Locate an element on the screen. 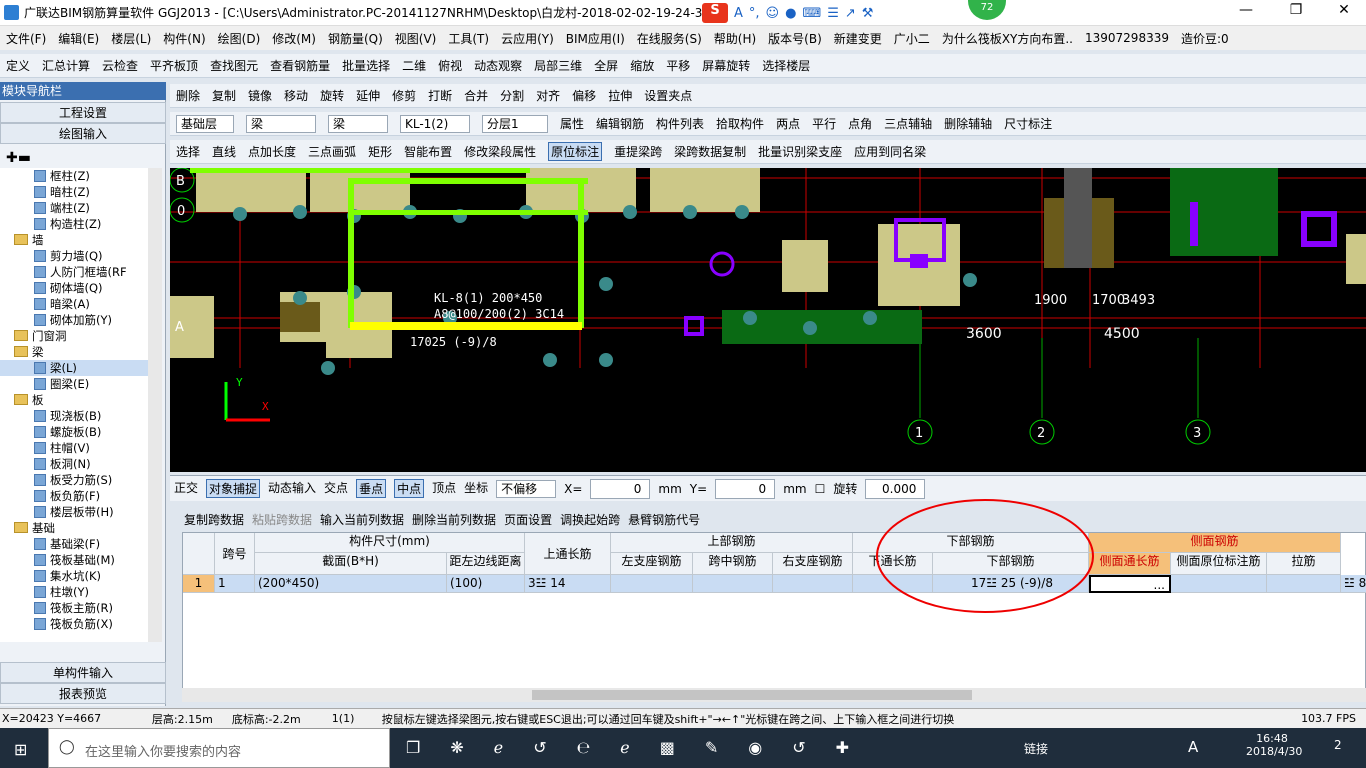 This screenshot has height=768, width=1366. ime-toolbar: S A °, ☺ ● ⌨ ☰ ↗ ⚒ is located at coordinates (787, 13).